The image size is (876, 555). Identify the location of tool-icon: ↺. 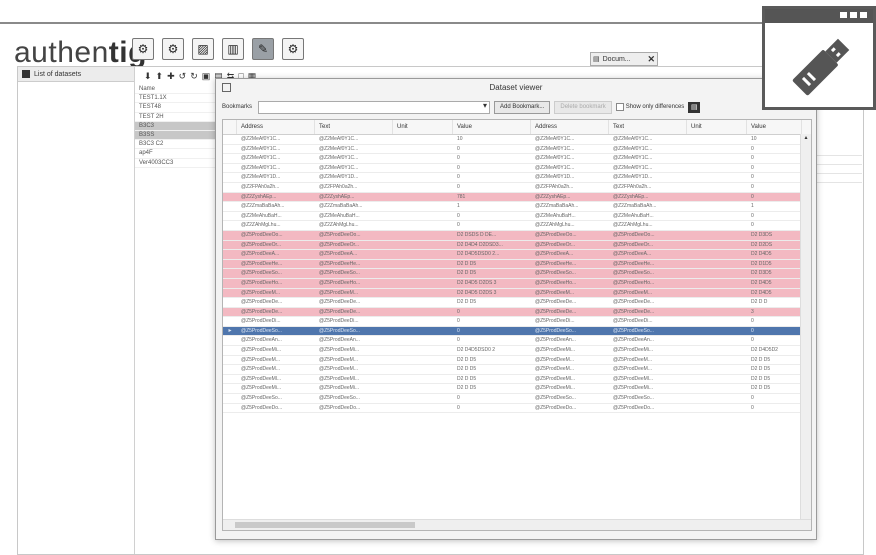
(183, 76).